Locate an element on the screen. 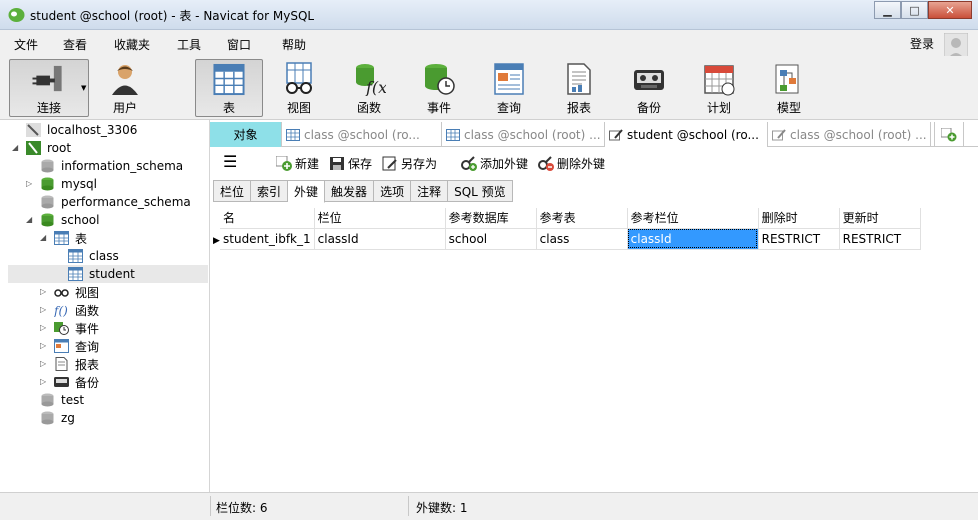  add-key-icon is located at coordinates (469, 163).